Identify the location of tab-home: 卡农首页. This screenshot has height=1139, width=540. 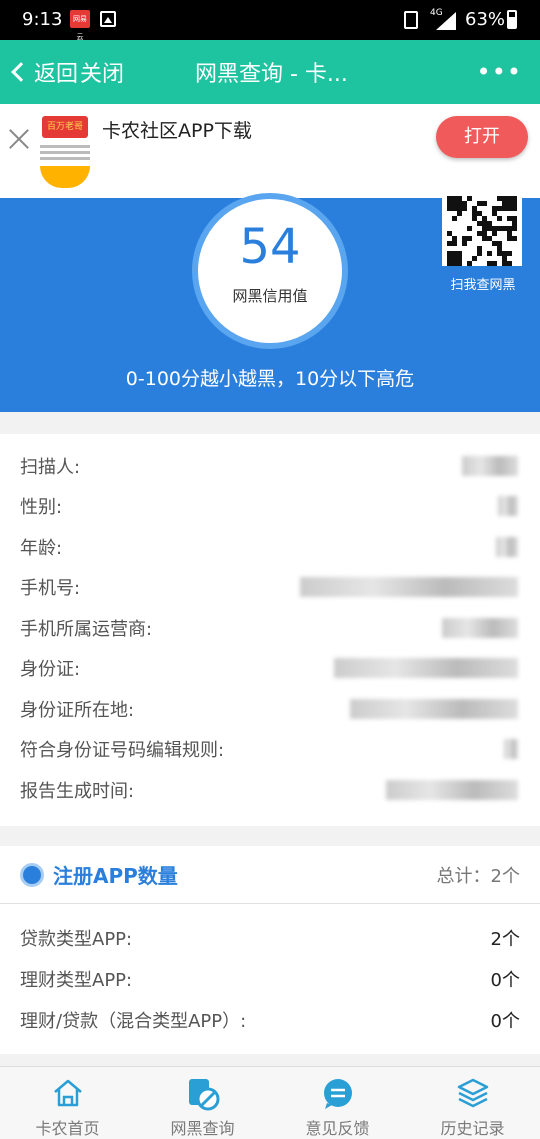
(67, 1103).